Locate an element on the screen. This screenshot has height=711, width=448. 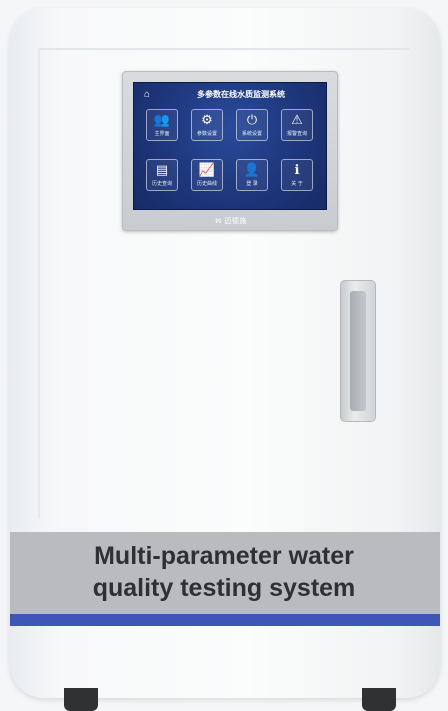
tile-label: 历史曲线 is located at coordinates (206, 184).